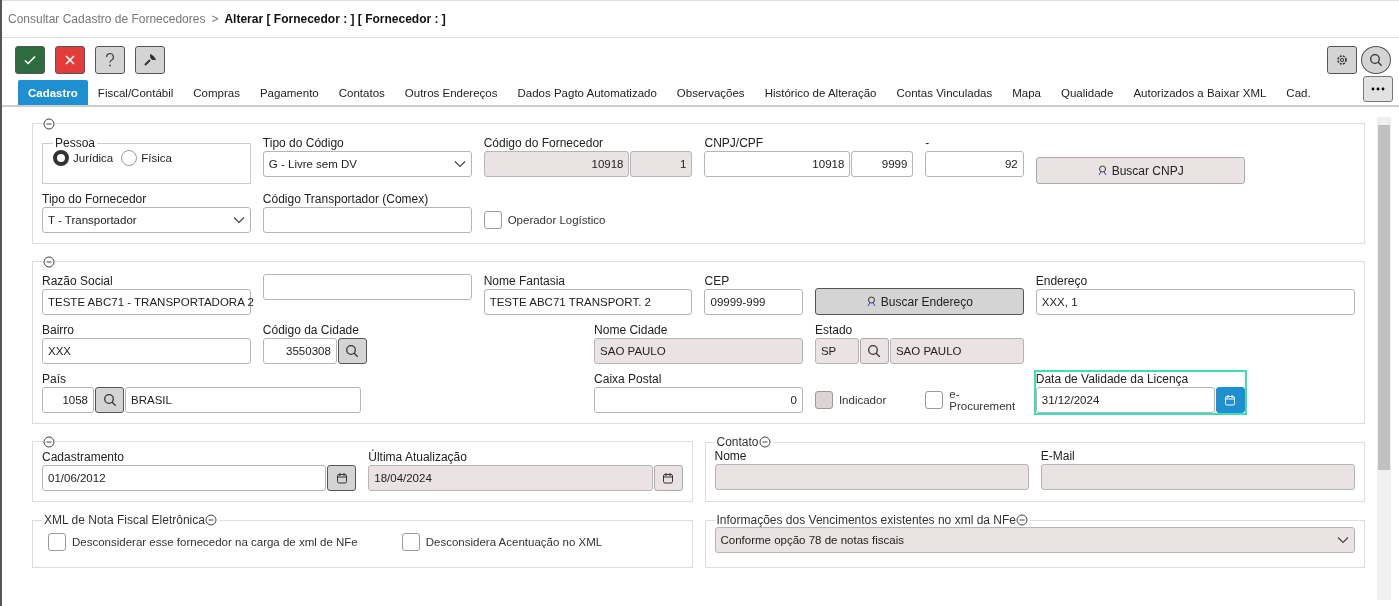 The width and height of the screenshot is (1399, 606). Describe the element at coordinates (135, 92) in the screenshot. I see `tab: Fiscal/Contábil` at that location.